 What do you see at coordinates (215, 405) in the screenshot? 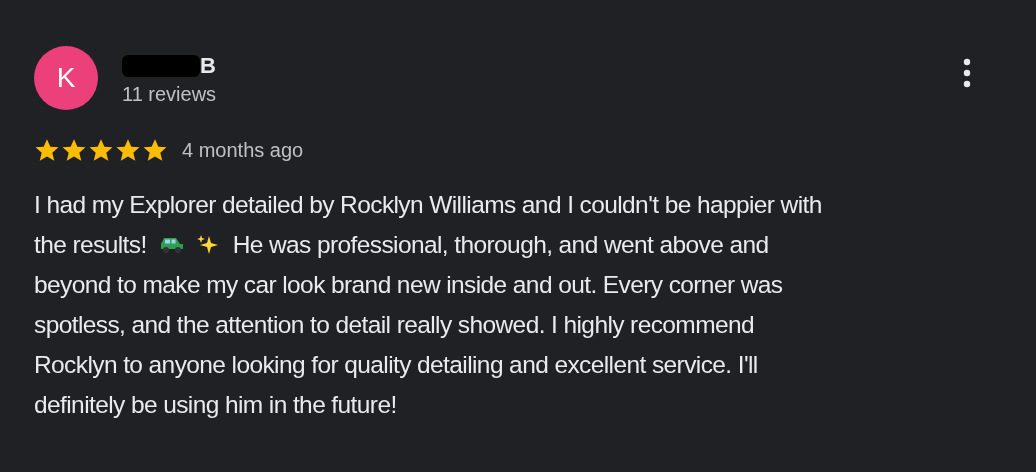
I see `review-text: definitely be using him in the future!` at bounding box center [215, 405].